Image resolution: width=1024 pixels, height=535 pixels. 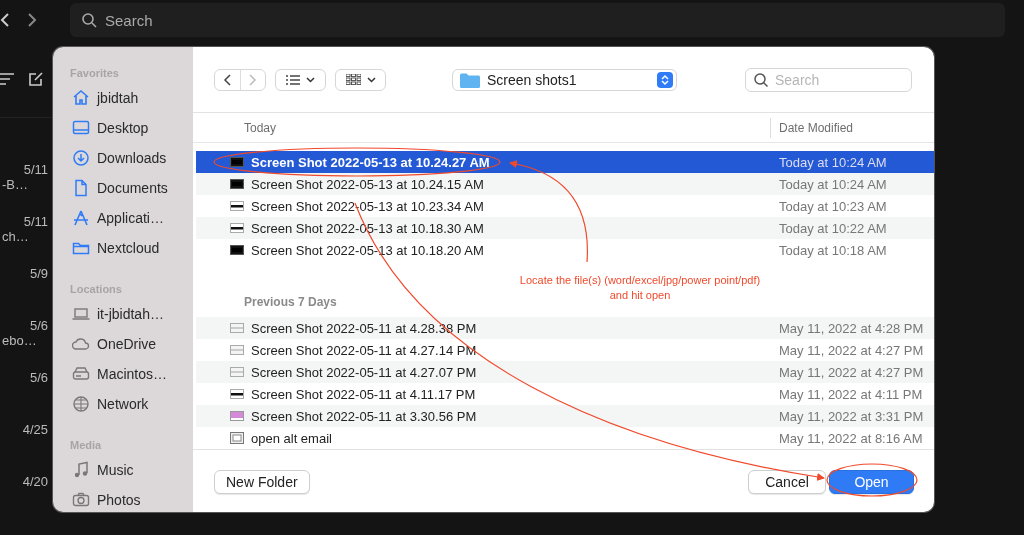 What do you see at coordinates (293, 79) in the screenshot?
I see `list-icon` at bounding box center [293, 79].